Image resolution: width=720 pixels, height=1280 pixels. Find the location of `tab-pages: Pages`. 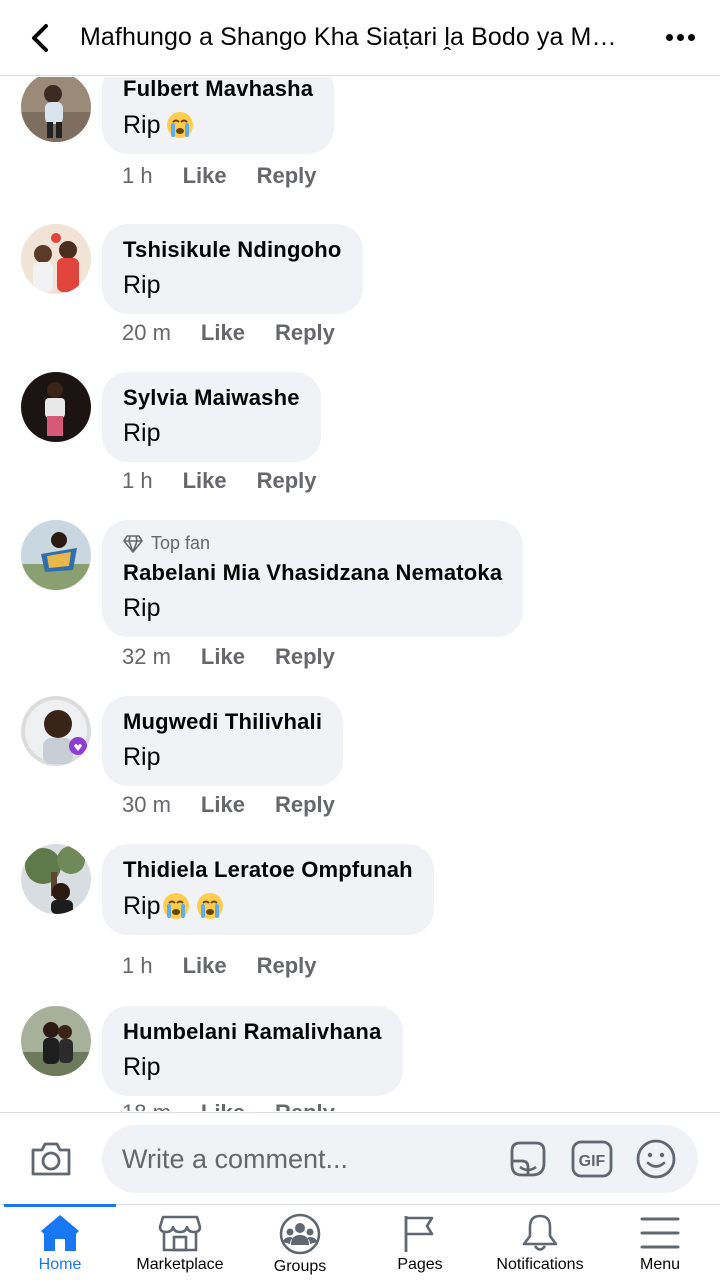

tab-pages: Pages is located at coordinates (420, 1242).